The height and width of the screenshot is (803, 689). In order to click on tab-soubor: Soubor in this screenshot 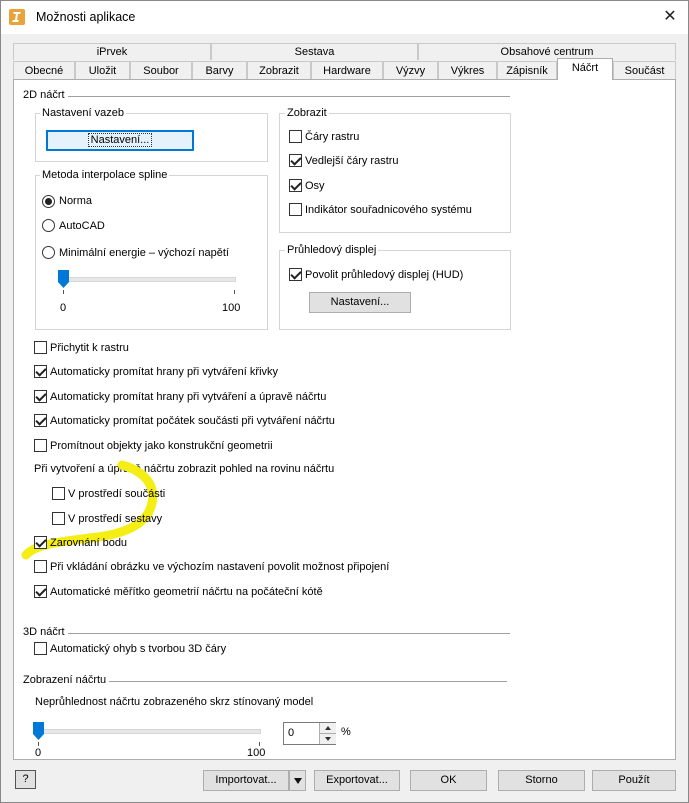, I will do `click(161, 70)`.